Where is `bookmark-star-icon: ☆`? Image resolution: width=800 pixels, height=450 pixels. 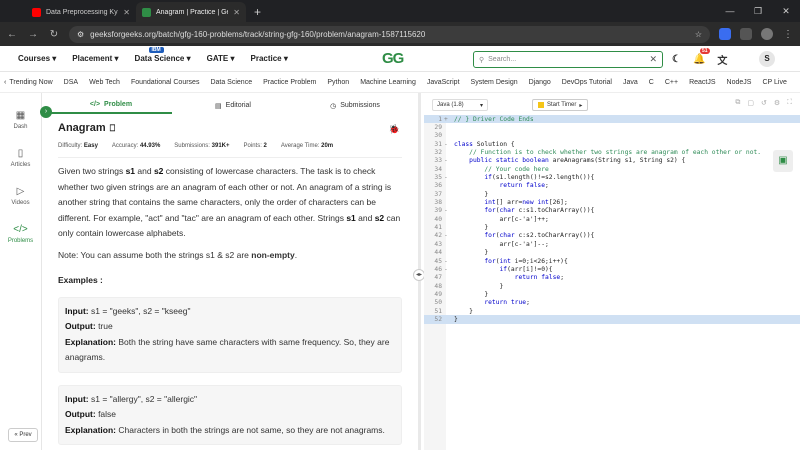
bookmark-star-icon: ☆ is located at coordinates (698, 34).